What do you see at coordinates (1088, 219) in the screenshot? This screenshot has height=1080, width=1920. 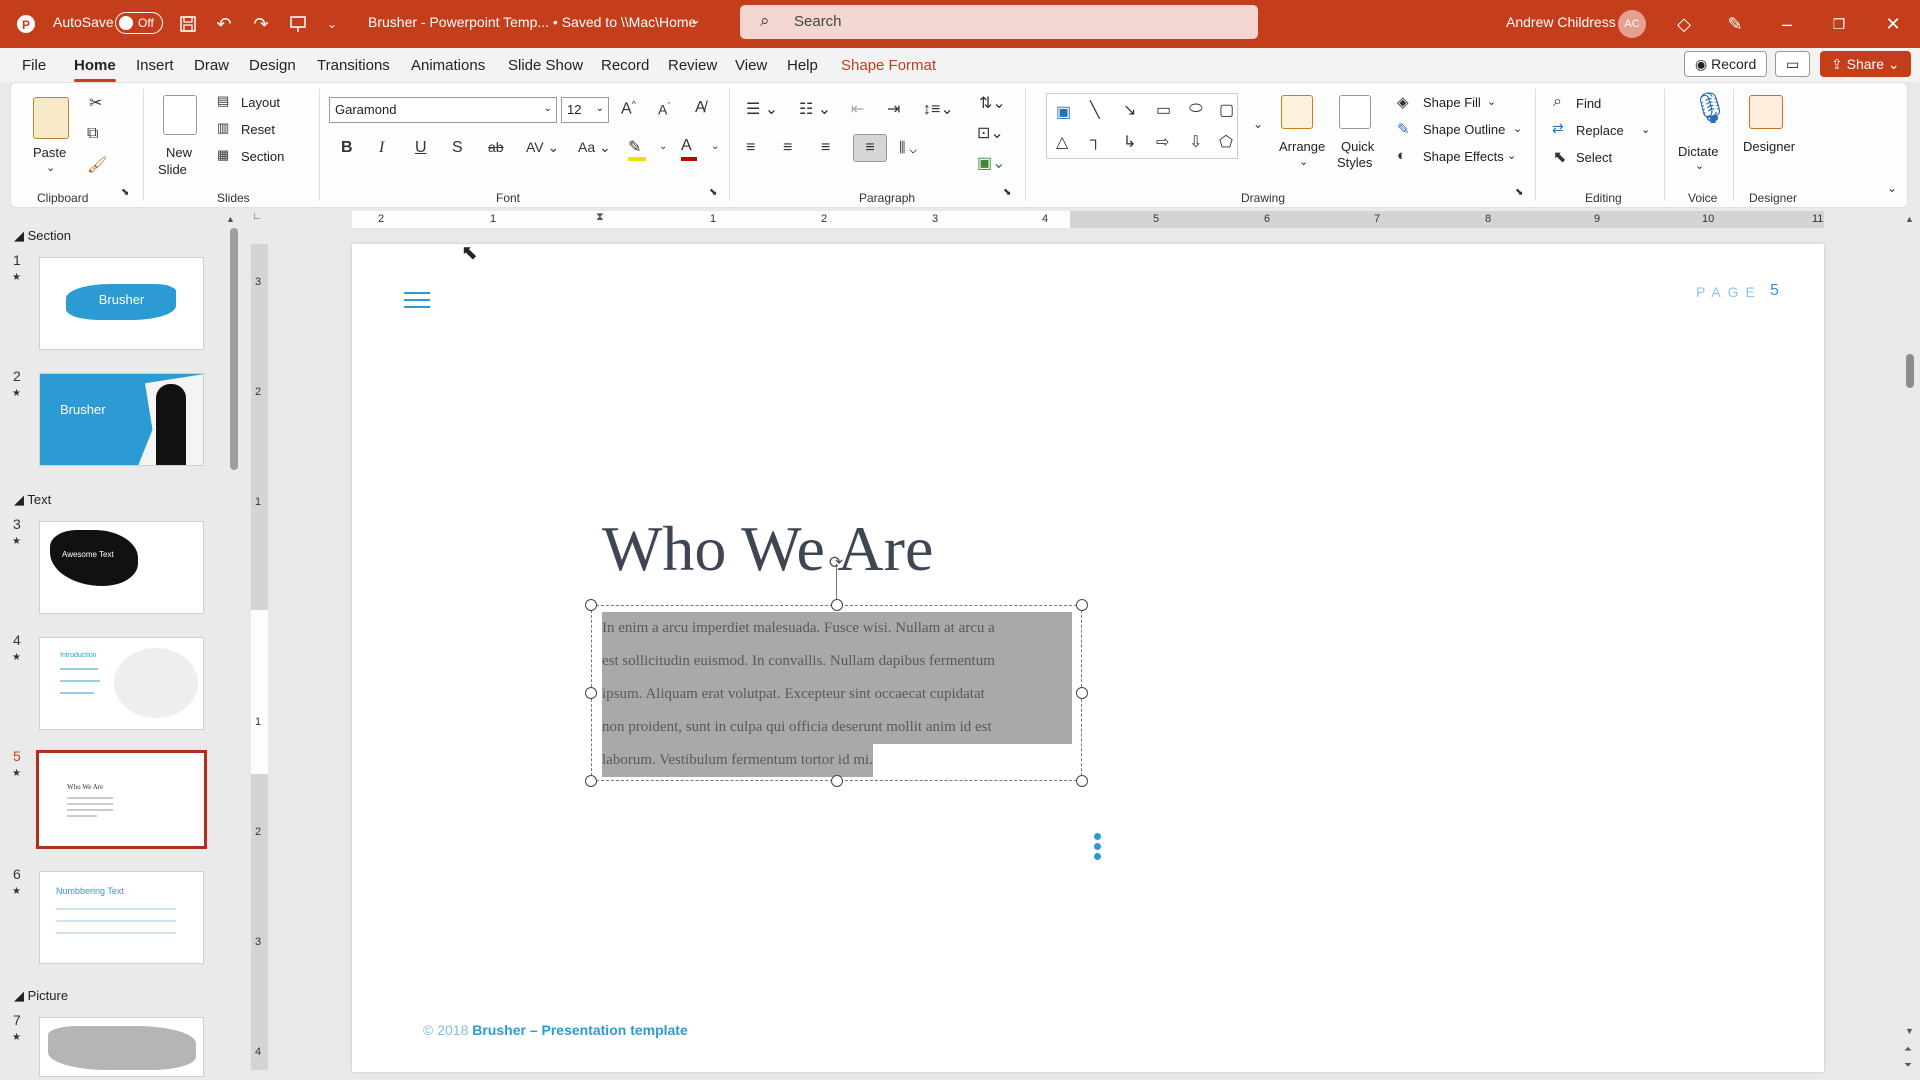 I see `horizontal-ruler: 2 1 1 2 3 4 5 6 7 8 9 10 11 ⧗` at bounding box center [1088, 219].